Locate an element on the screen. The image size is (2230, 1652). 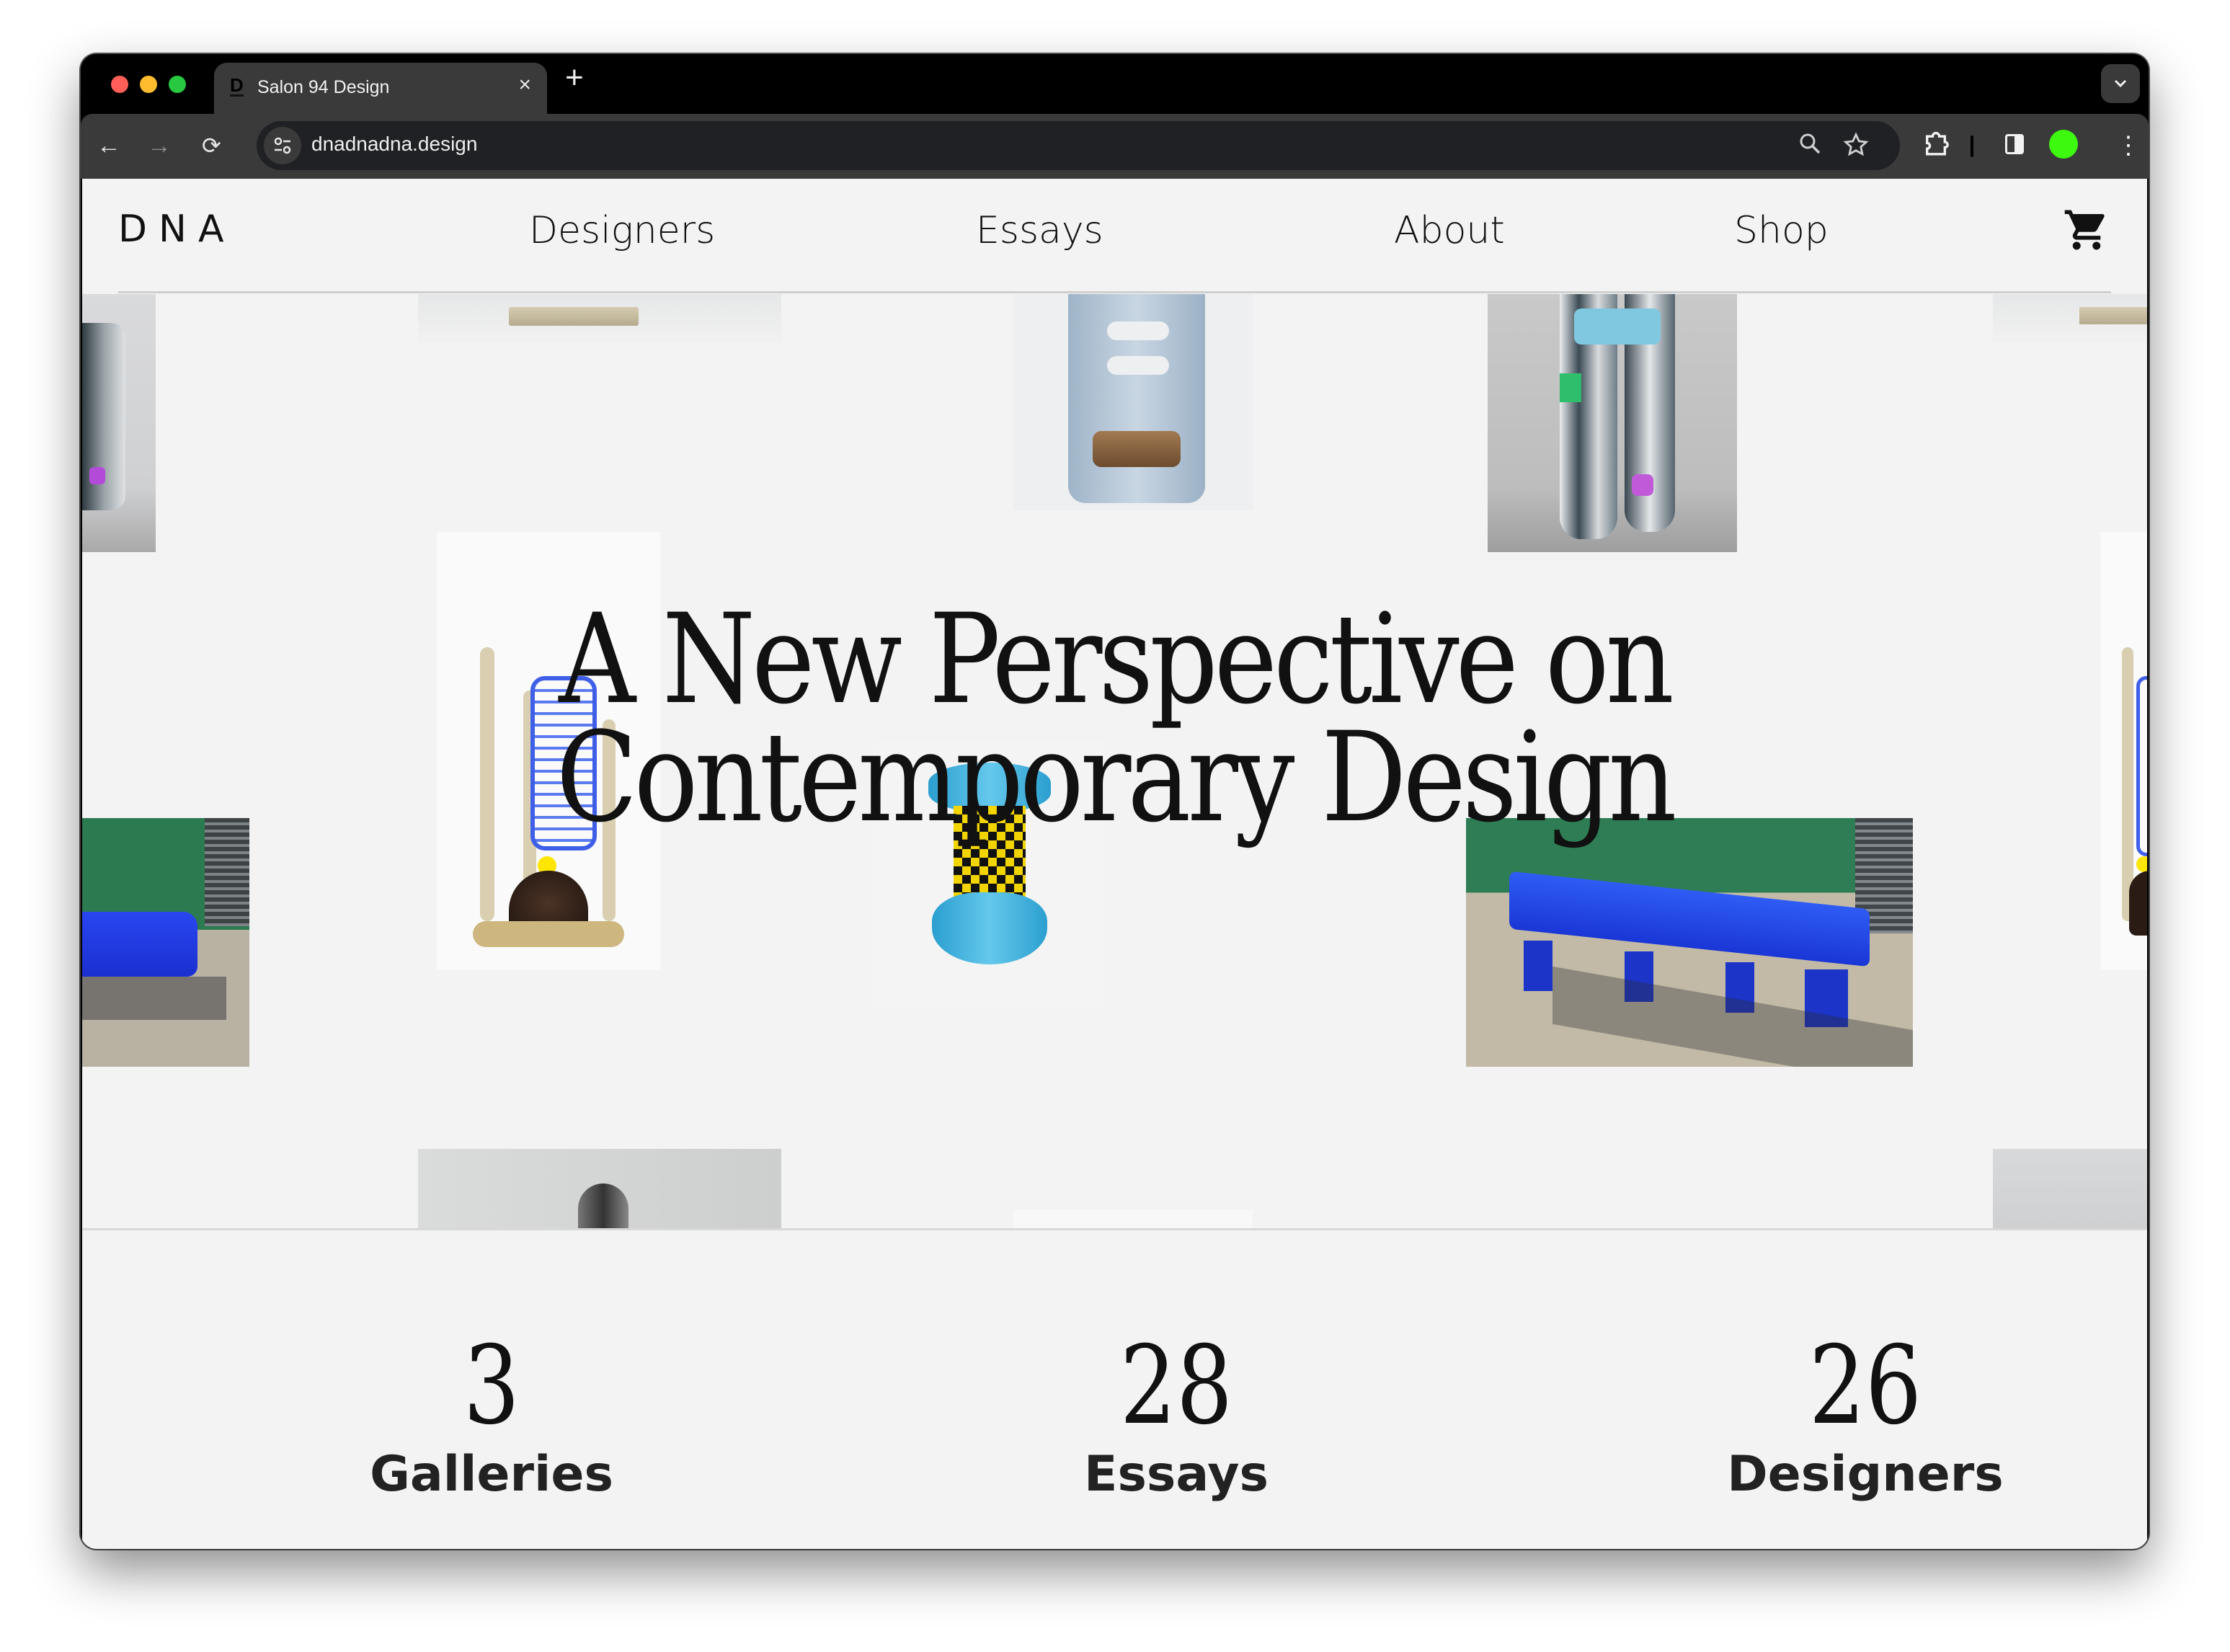
site-info-icon is located at coordinates (282, 145).